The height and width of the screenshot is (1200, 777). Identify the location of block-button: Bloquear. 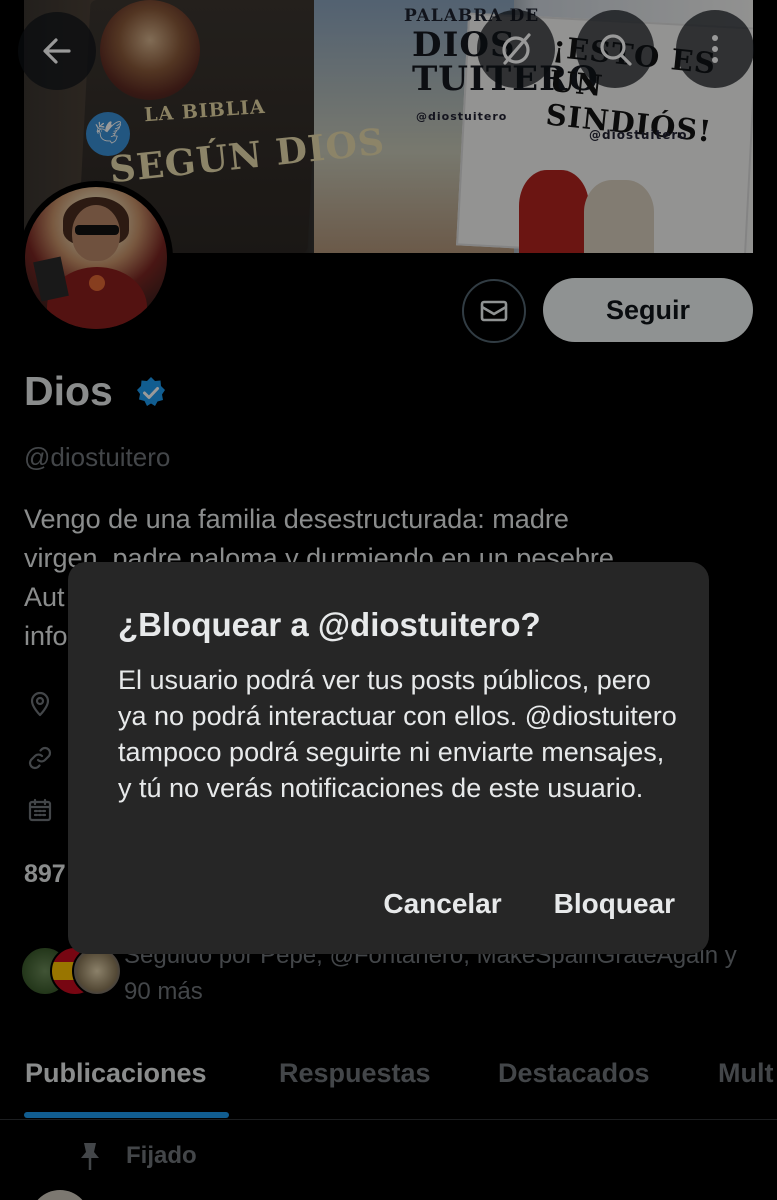
(614, 904).